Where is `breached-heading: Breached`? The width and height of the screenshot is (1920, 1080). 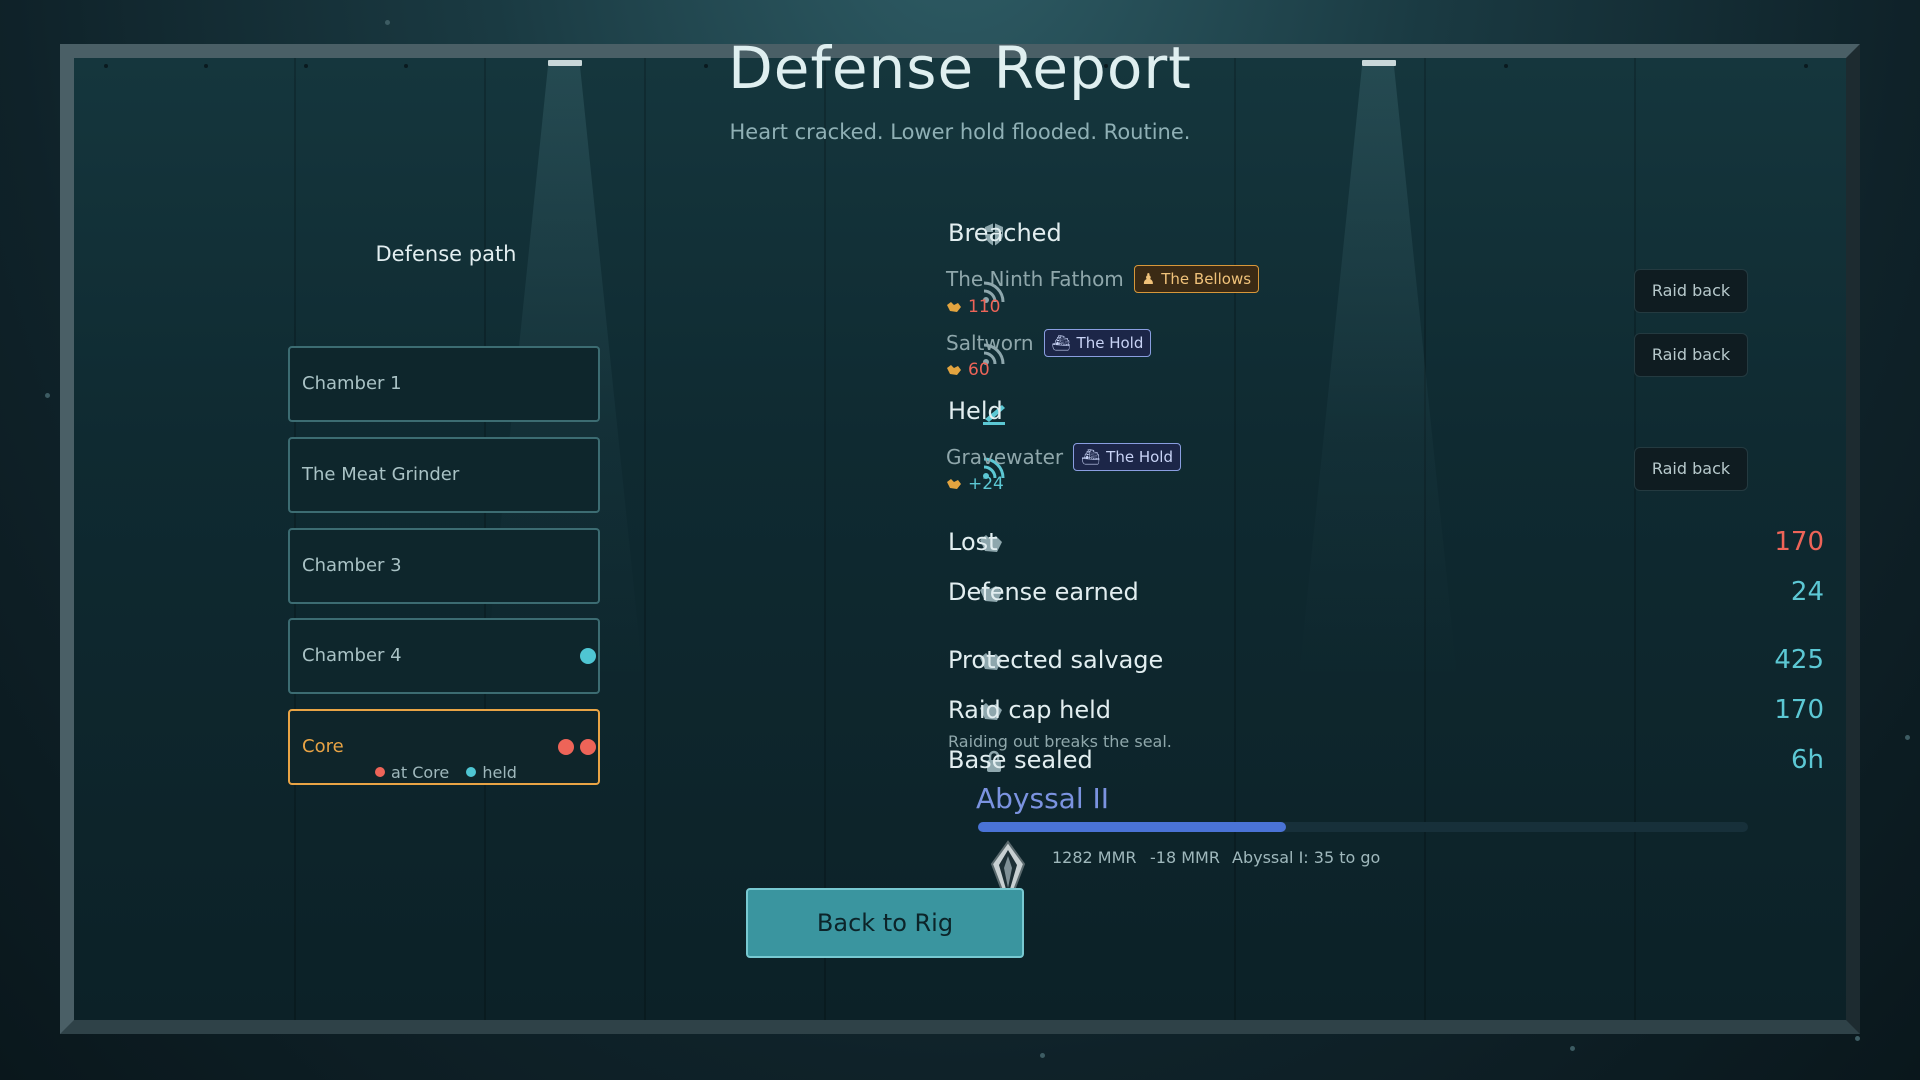 breached-heading: Breached is located at coordinates (1005, 233).